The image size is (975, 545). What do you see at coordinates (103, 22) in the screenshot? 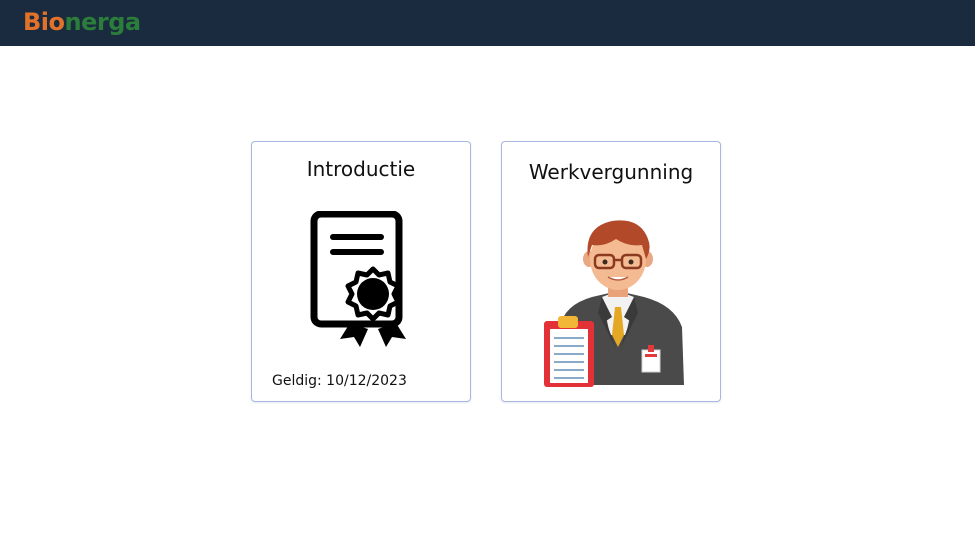
I see `logo-text-nerga: nerga` at bounding box center [103, 22].